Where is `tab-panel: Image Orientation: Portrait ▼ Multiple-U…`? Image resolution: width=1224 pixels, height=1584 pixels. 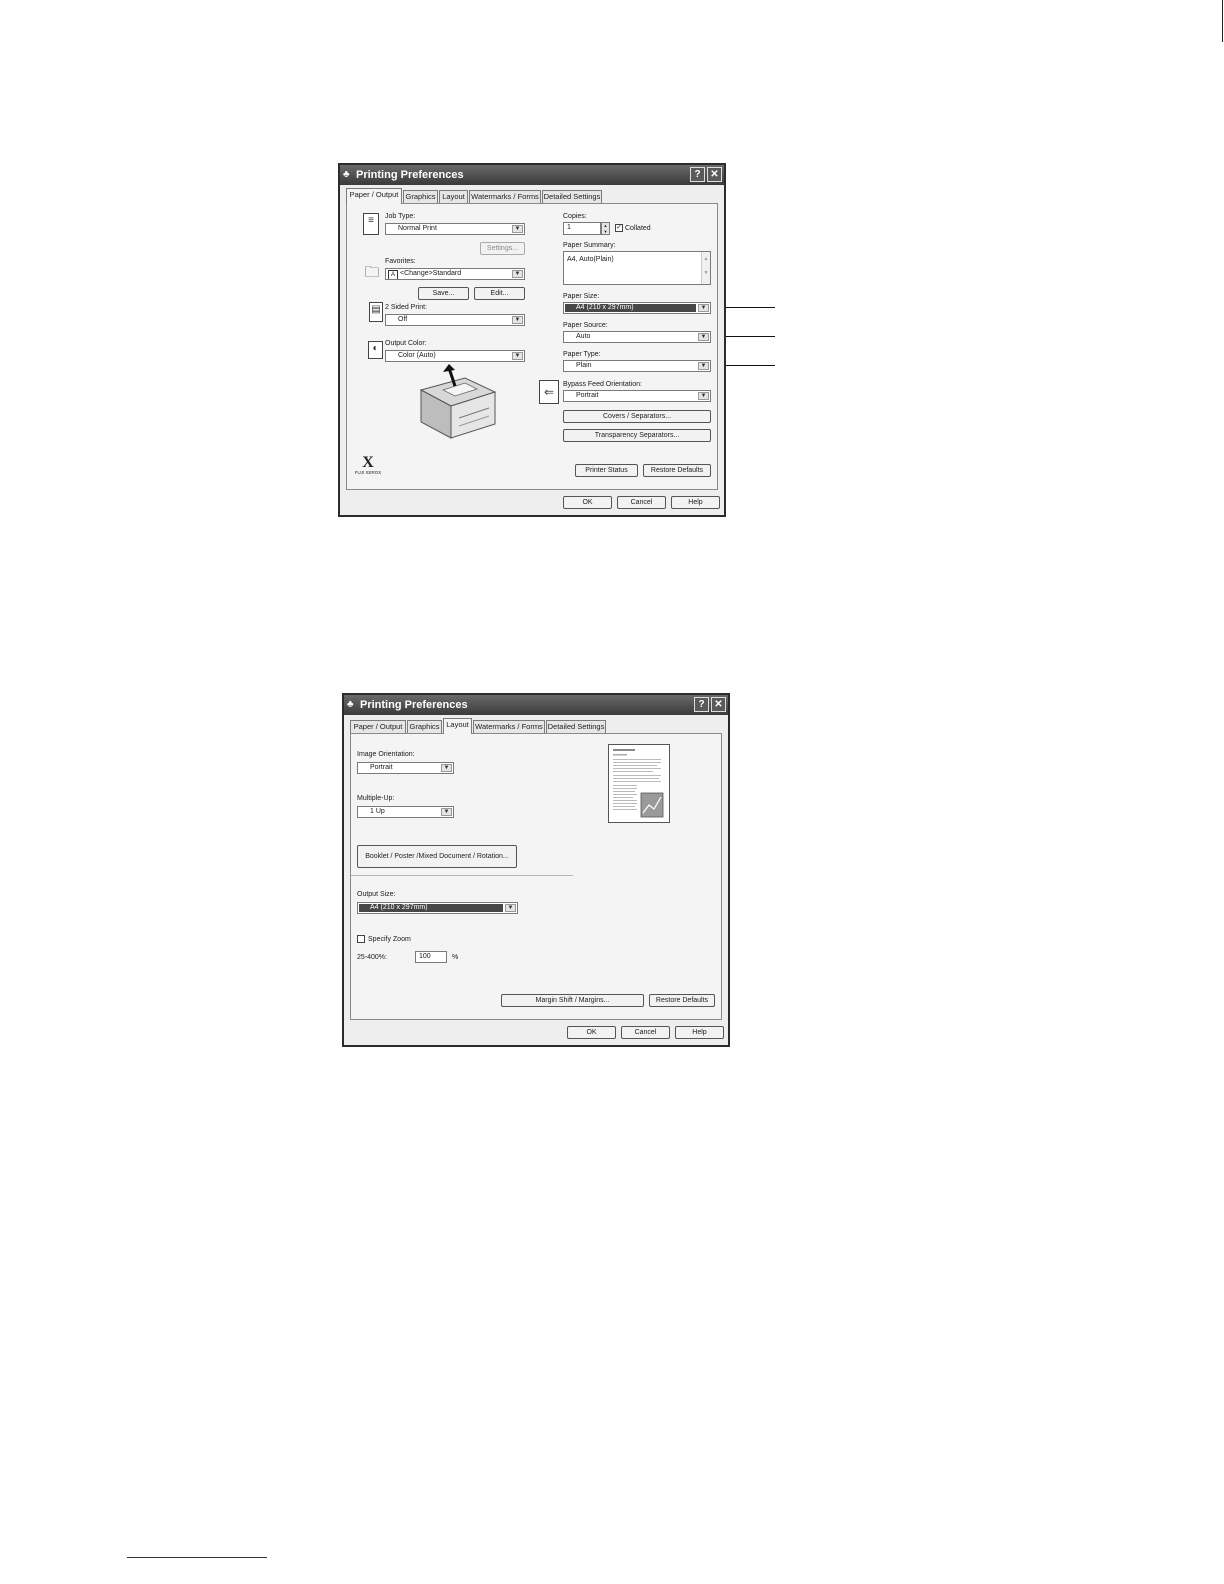
tab-panel: Image Orientation: Portrait ▼ Multiple-U… is located at coordinates (536, 876).